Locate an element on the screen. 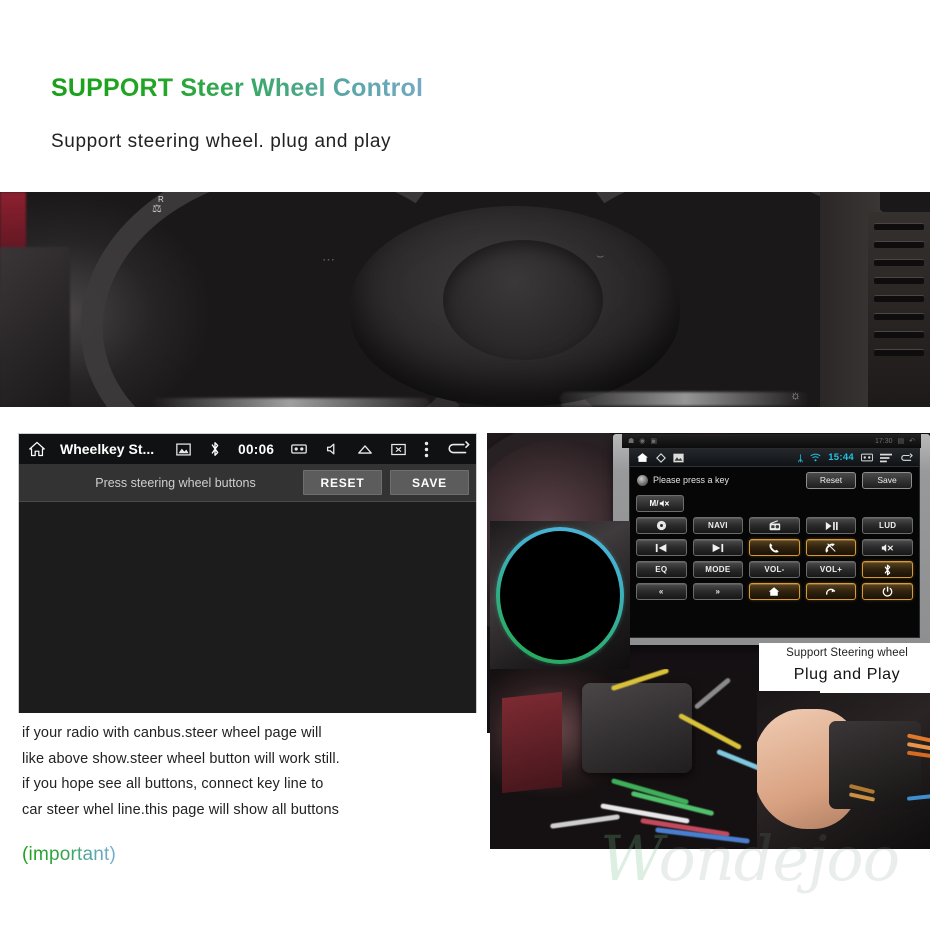 This screenshot has height=930, width=930. hero-left-dash is located at coordinates (35, 327).